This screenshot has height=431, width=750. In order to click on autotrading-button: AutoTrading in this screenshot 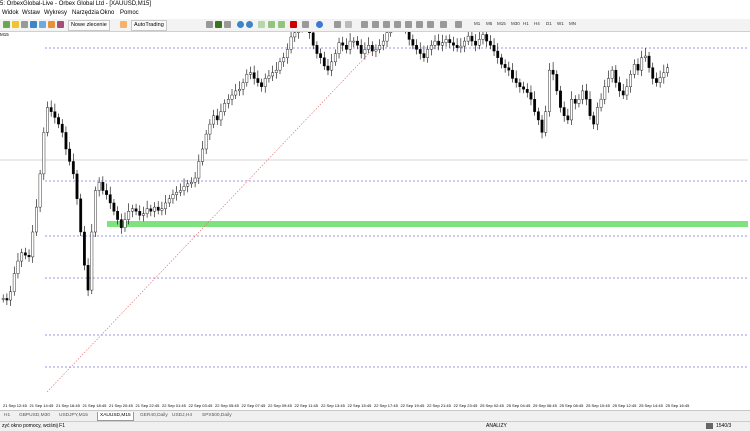, I will do `click(149, 25)`.